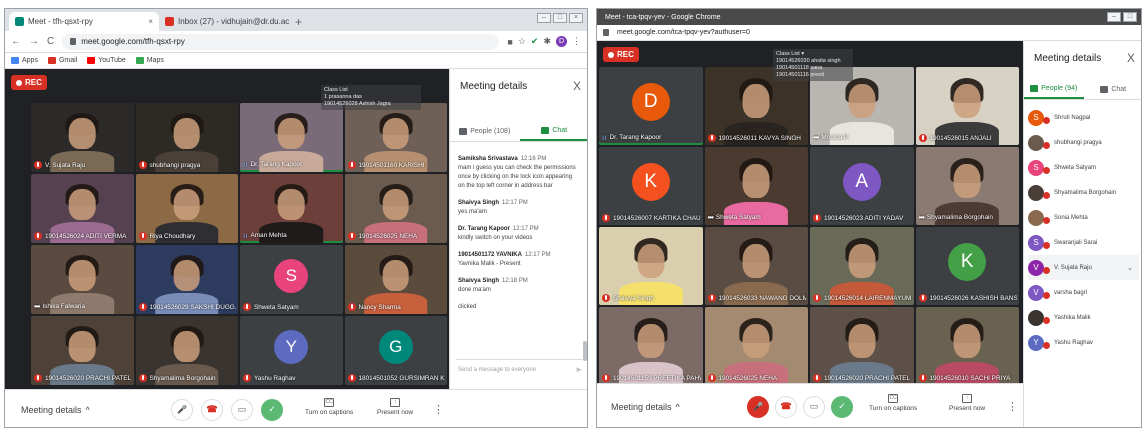 This screenshot has height=434, width=1144. What do you see at coordinates (291, 137) in the screenshot?
I see `participant-tile: ıı Dr. Tarang Kapoor` at bounding box center [291, 137].